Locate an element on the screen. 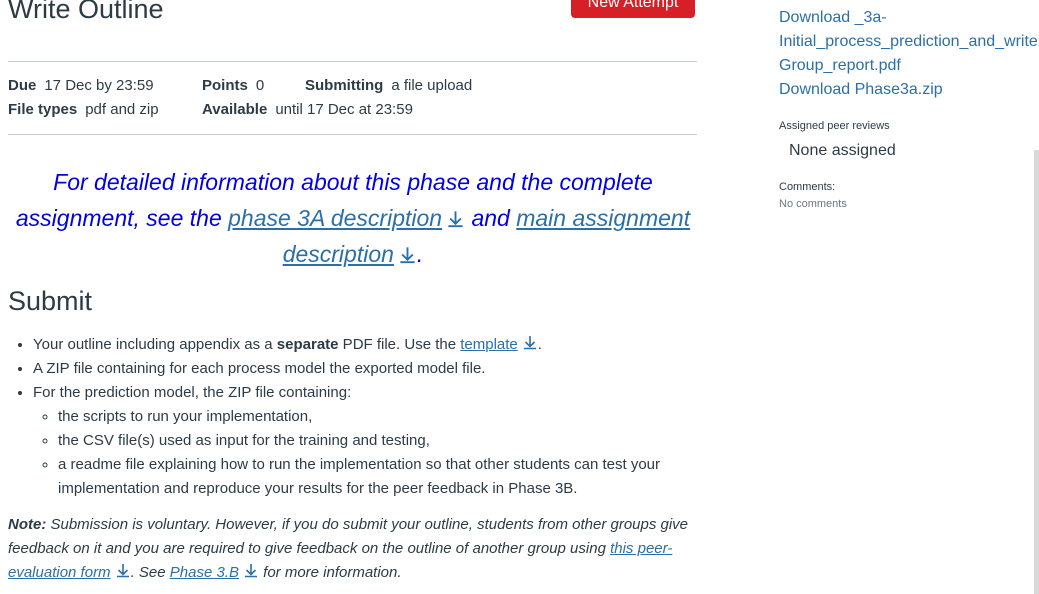  submit-heading: Submit is located at coordinates (50, 301).